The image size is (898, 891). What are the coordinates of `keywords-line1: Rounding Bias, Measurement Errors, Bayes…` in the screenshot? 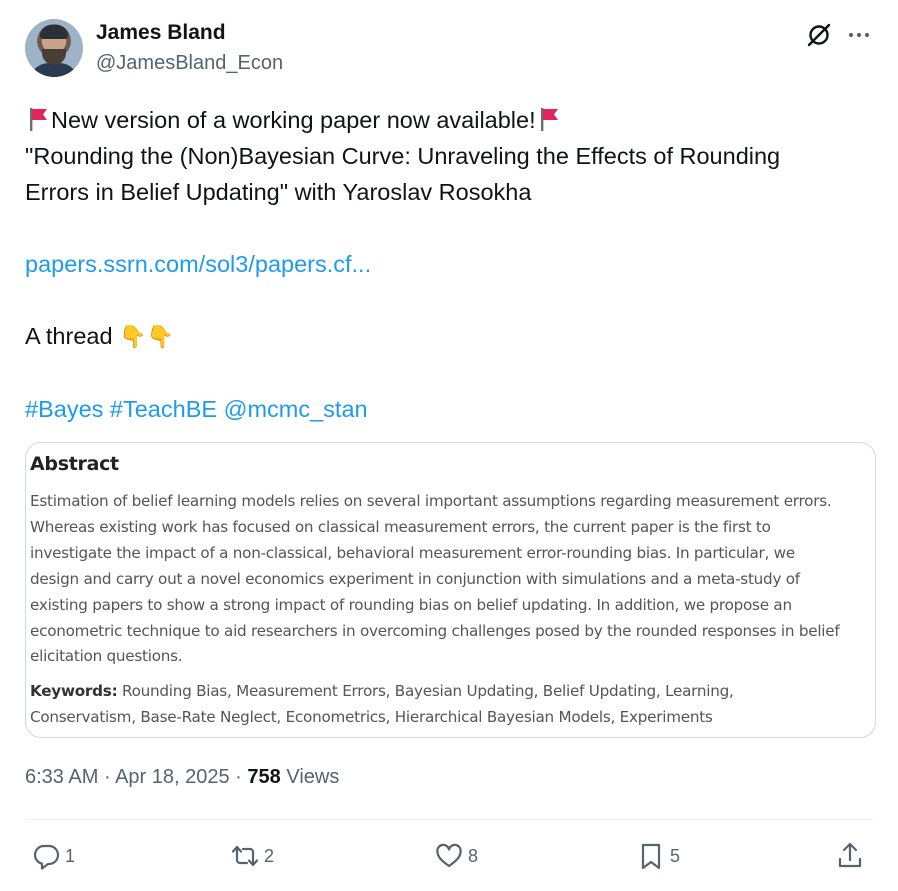 It's located at (427, 691).